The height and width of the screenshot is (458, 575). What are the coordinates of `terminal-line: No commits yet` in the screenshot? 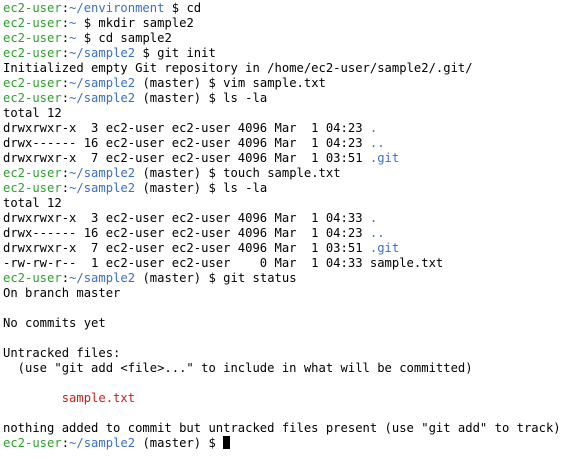 It's located at (289, 323).